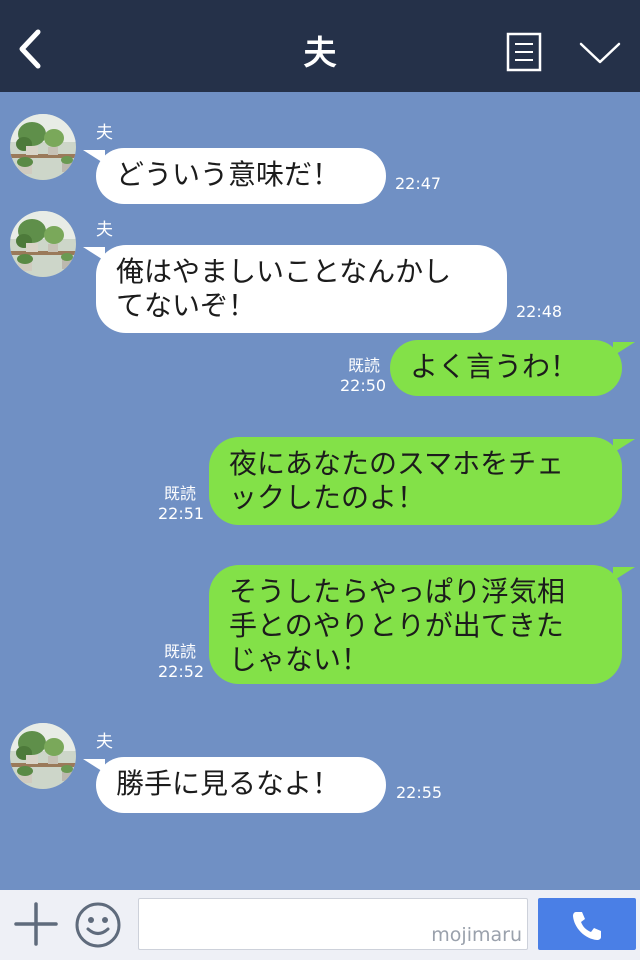 This screenshot has width=640, height=960. What do you see at coordinates (539, 311) in the screenshot?
I see `message-time: 22:48` at bounding box center [539, 311].